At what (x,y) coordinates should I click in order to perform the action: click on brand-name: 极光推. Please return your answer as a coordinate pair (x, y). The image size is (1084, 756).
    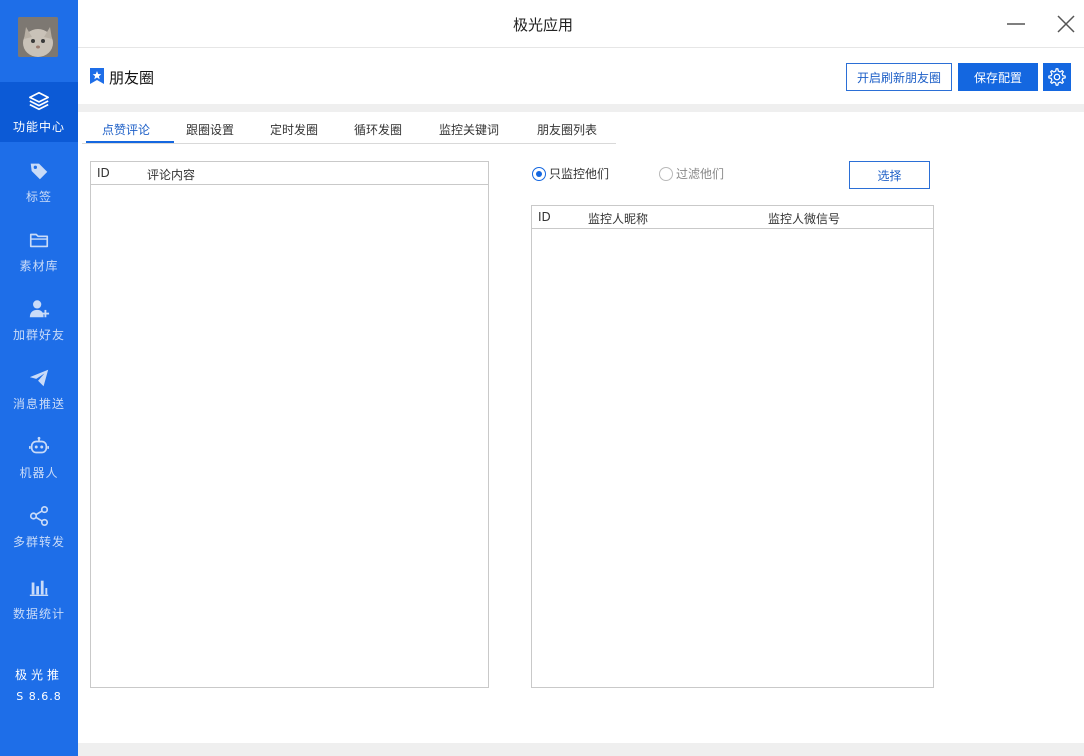
    Looking at the image, I should click on (38, 675).